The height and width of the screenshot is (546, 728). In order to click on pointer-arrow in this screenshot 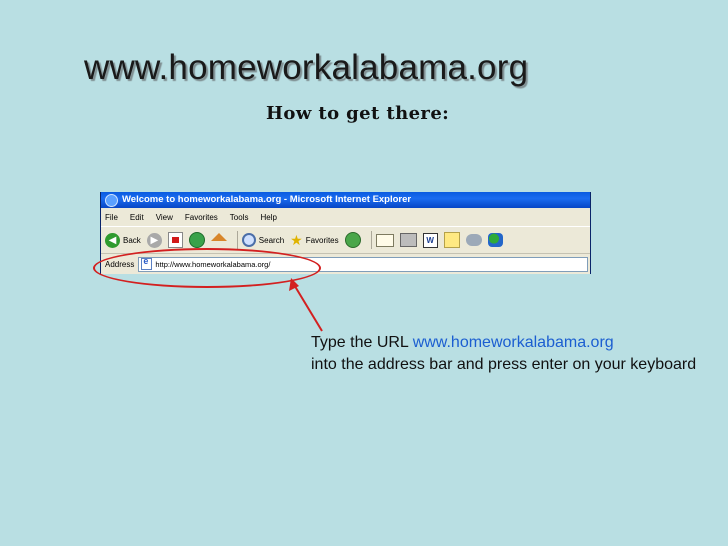, I will do `click(306, 305)`.